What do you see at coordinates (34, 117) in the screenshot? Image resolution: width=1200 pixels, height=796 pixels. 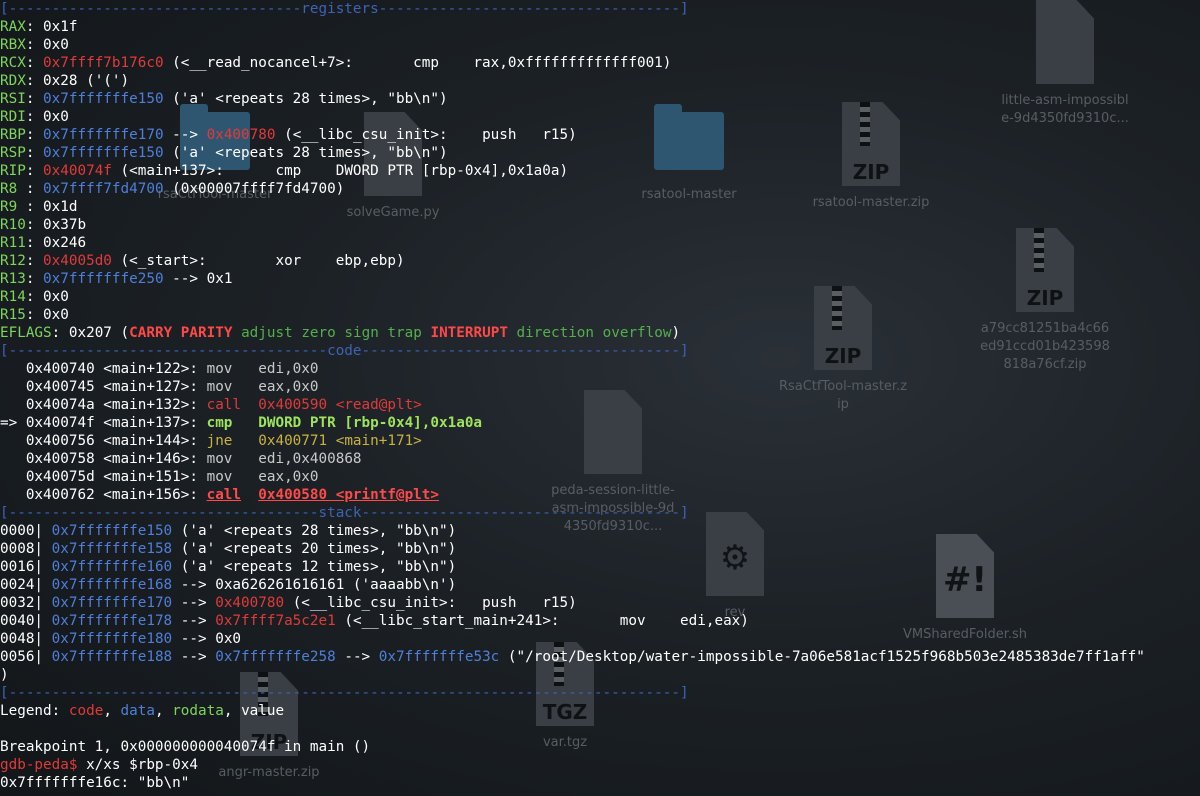 I see `register-line: RDI: 0x0` at bounding box center [34, 117].